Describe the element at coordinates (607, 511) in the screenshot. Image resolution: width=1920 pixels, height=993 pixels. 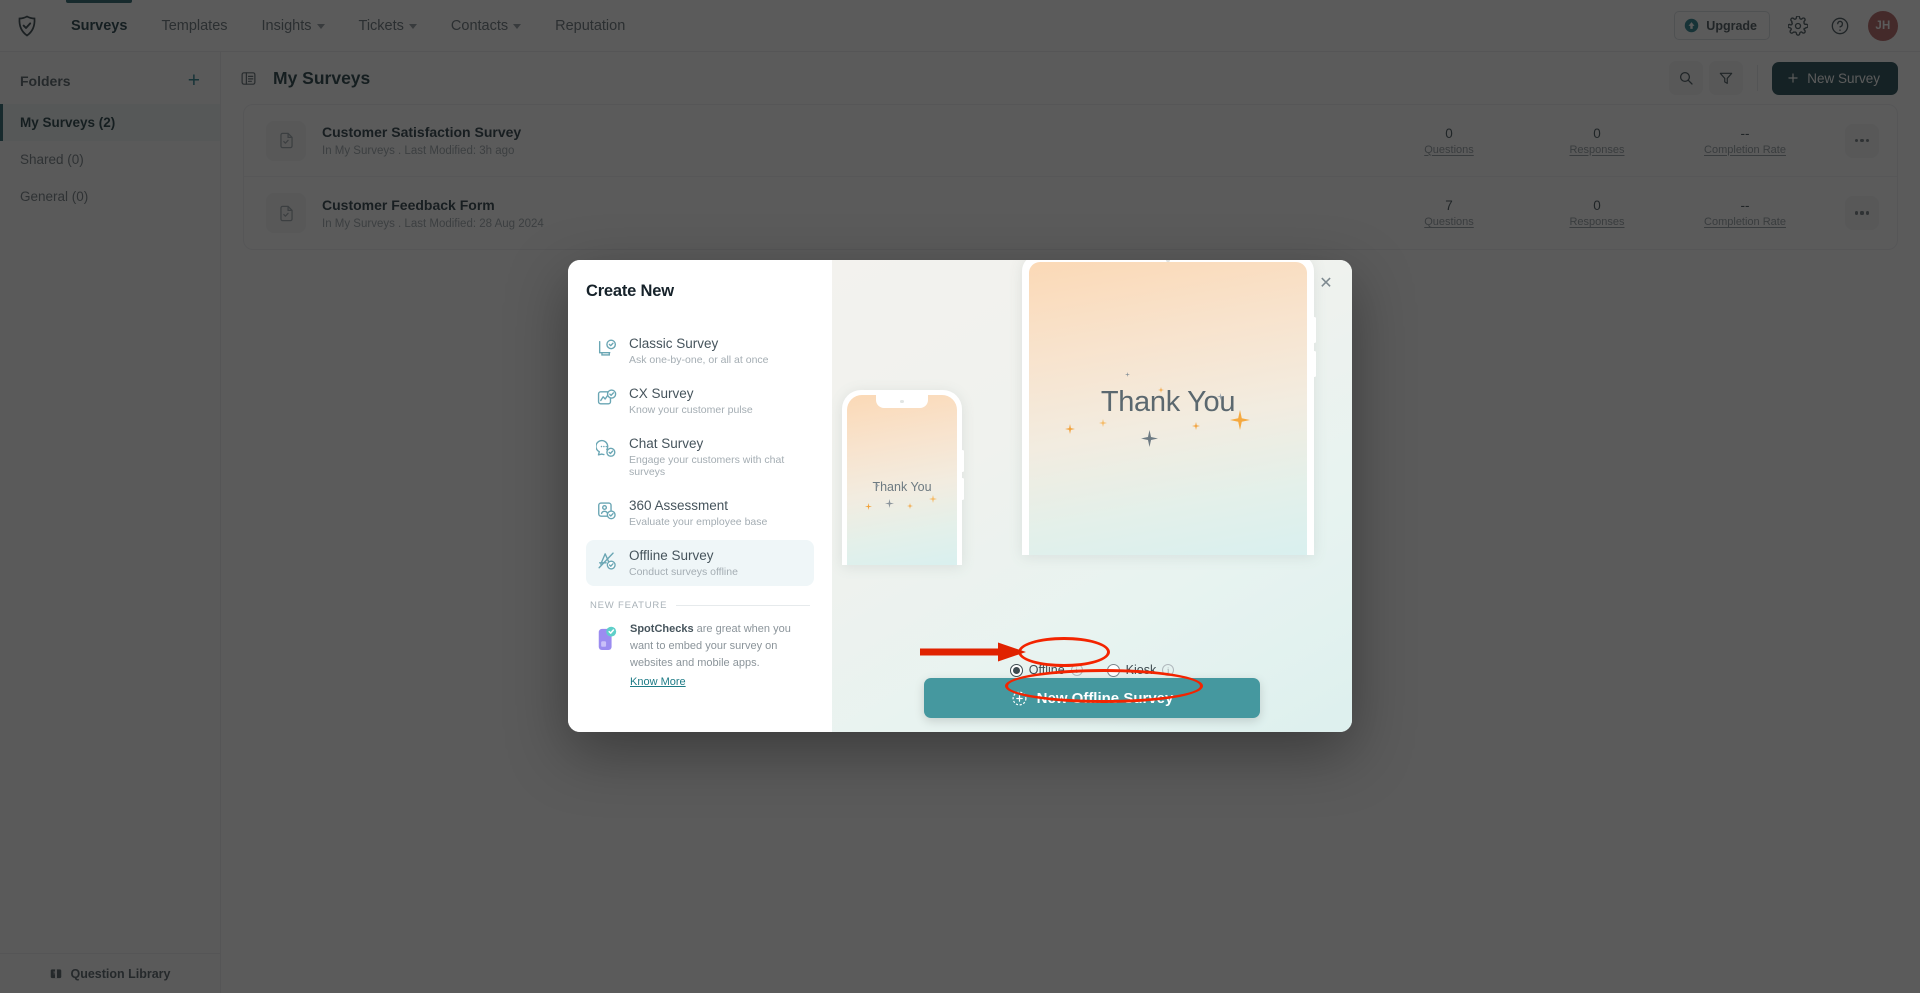
I see `assessment-360-icon` at that location.